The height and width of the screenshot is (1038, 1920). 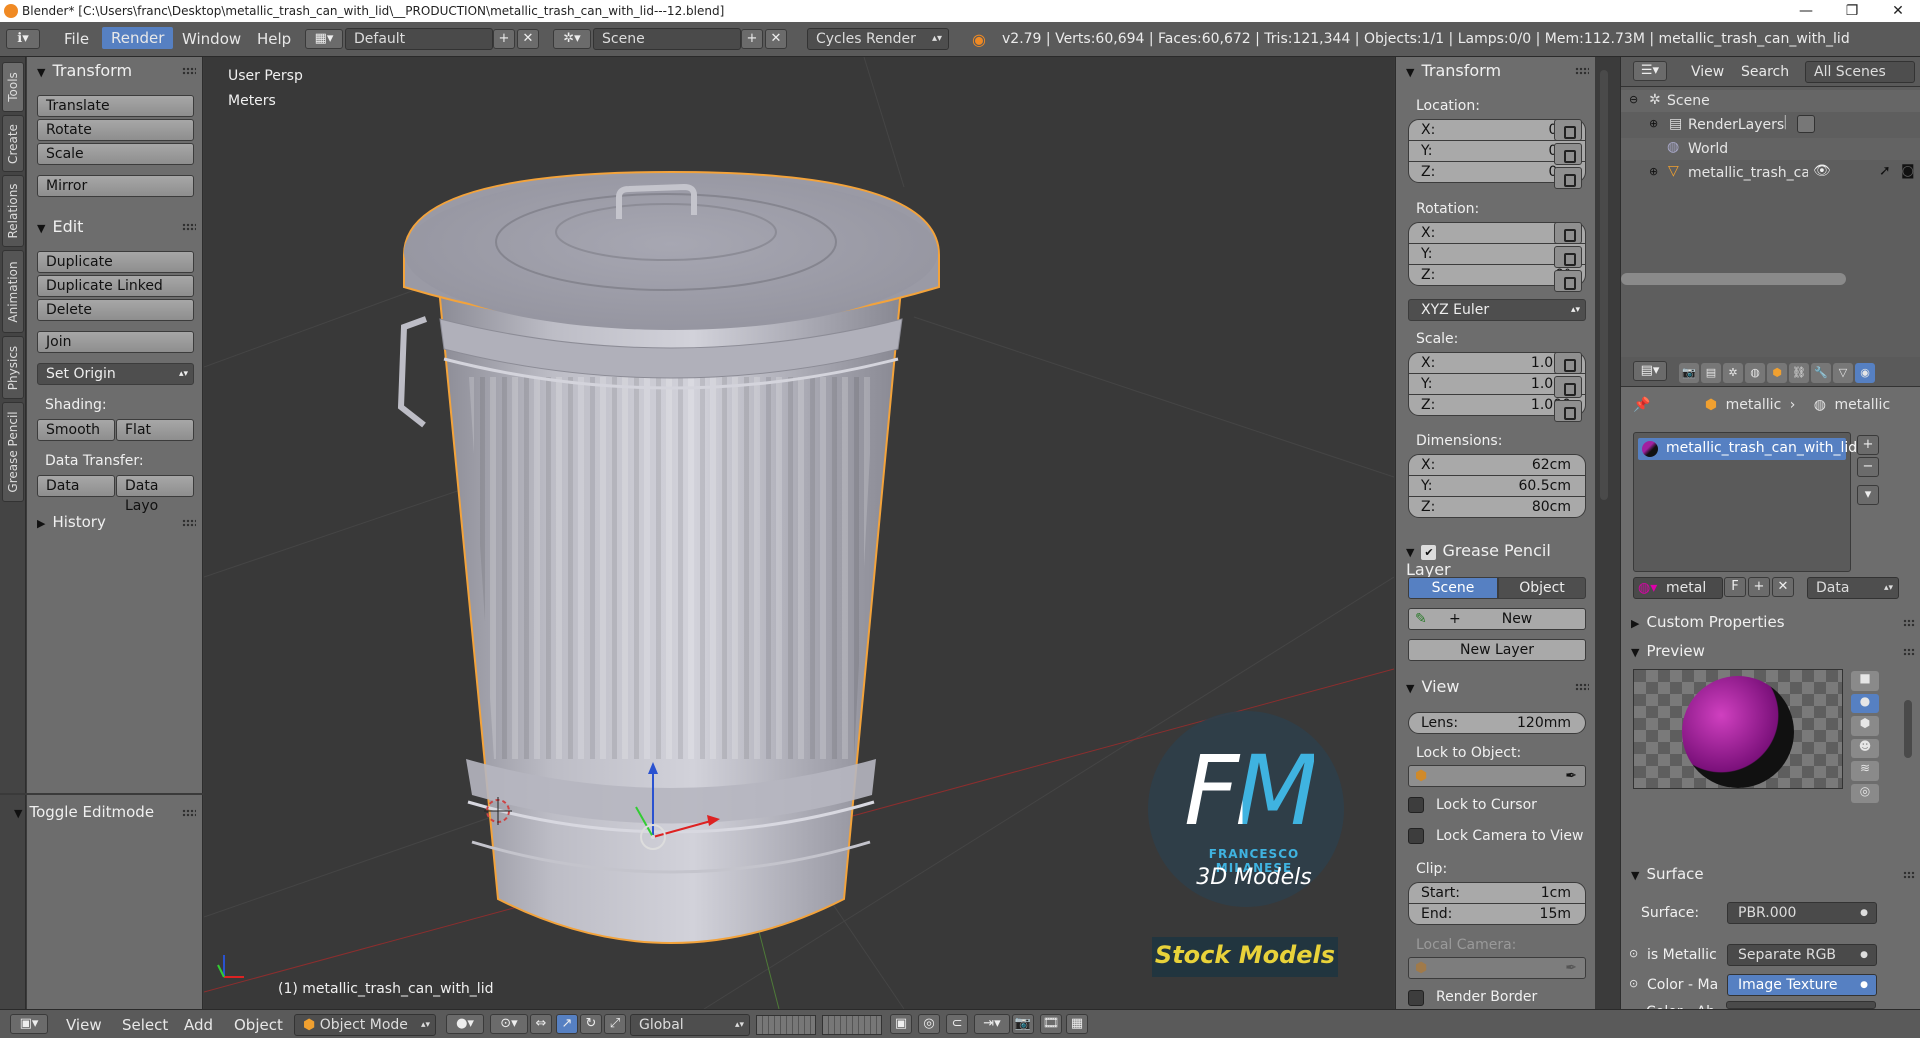 What do you see at coordinates (84, 812) in the screenshot?
I see `panel-toggle-editmode-header: ▼ Toggle Editmode` at bounding box center [84, 812].